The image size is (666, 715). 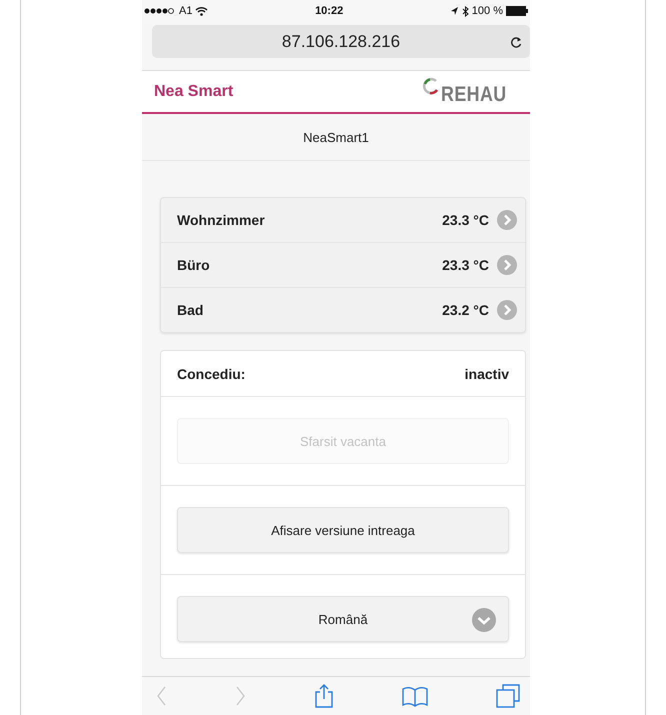 What do you see at coordinates (415, 696) in the screenshot?
I see `book-icon` at bounding box center [415, 696].